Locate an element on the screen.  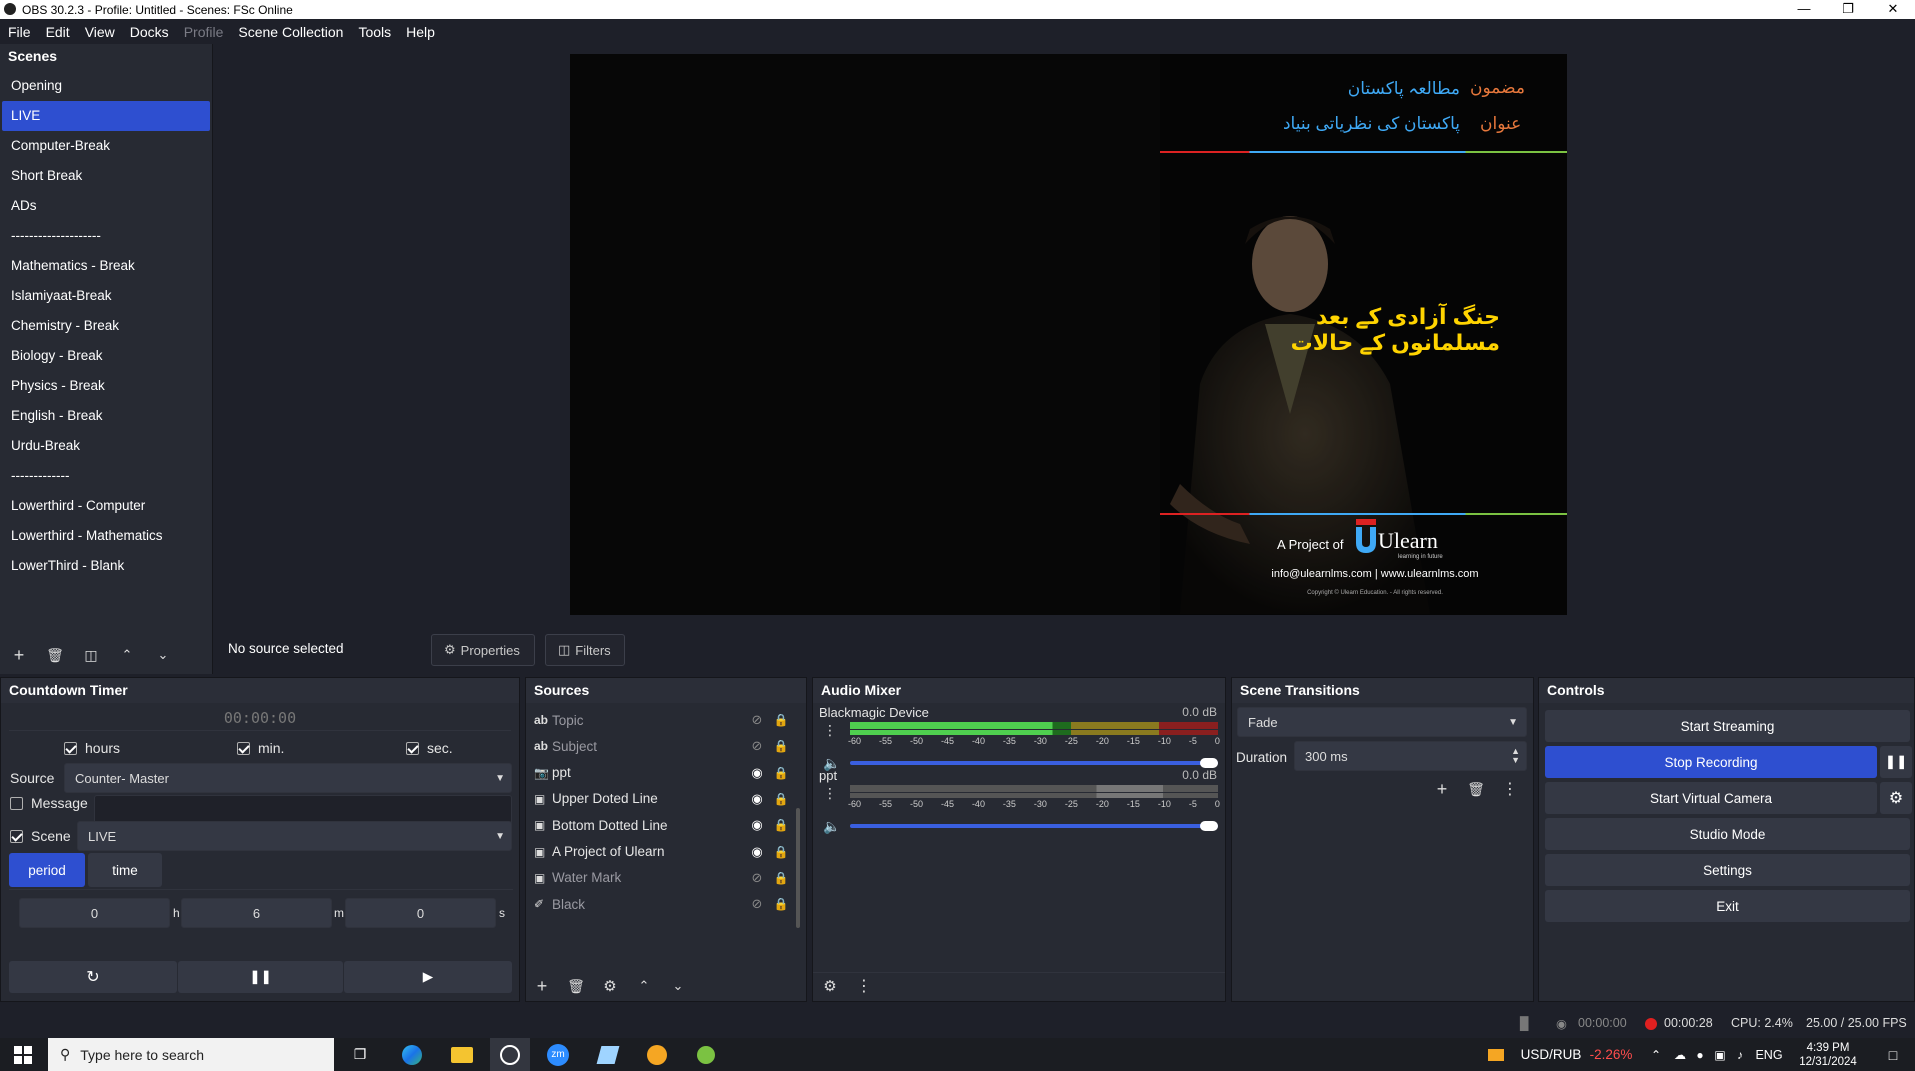
hours-input: 0 is located at coordinates (94, 913).